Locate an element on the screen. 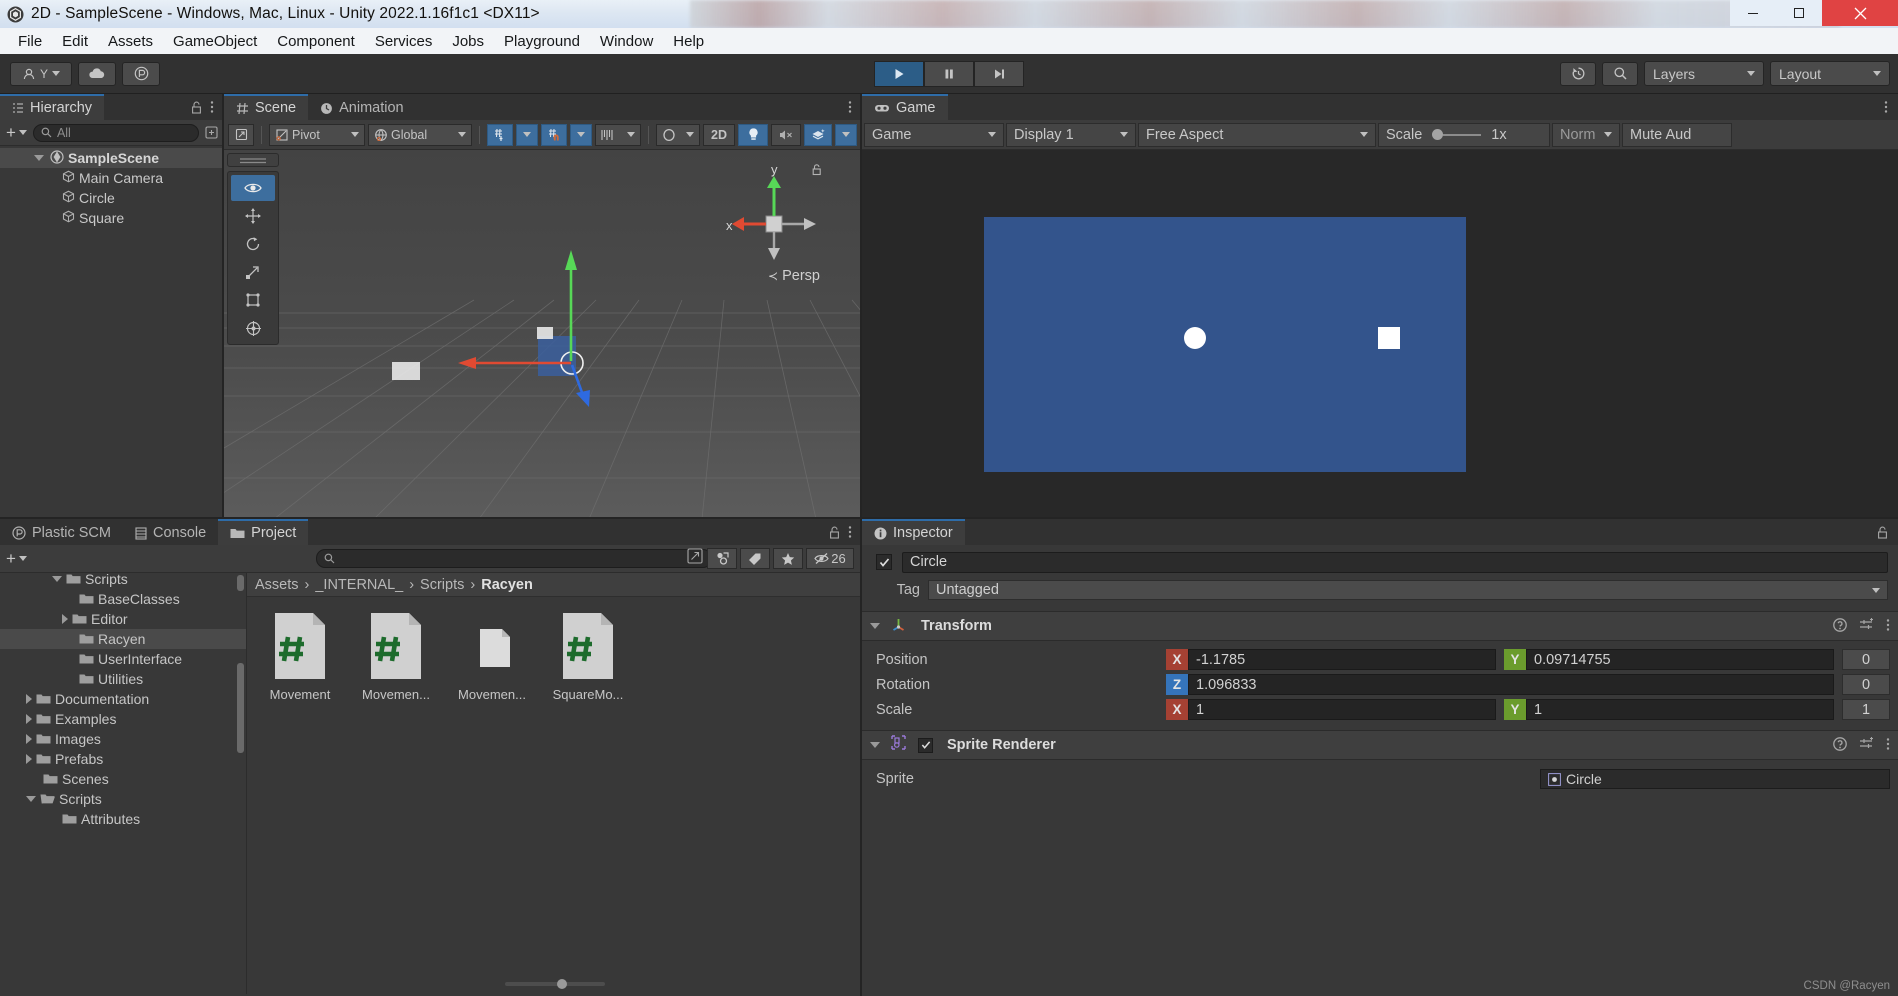  layers-dropdown: Layers is located at coordinates (1704, 73).